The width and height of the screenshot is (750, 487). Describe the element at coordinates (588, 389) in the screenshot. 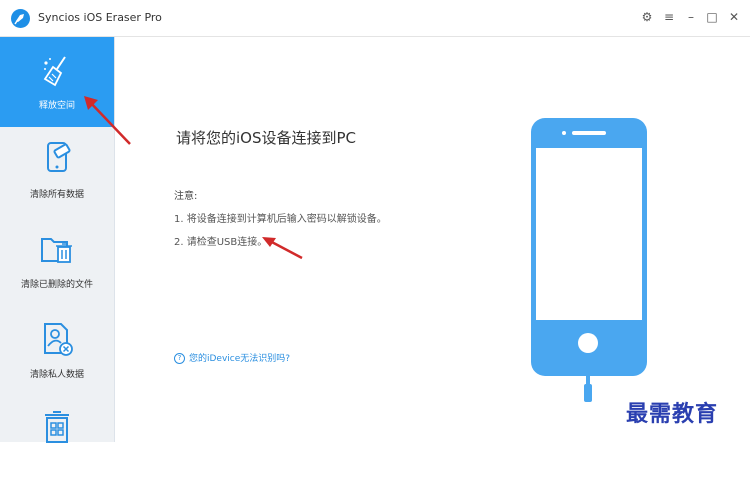

I see `usb-cable-icon` at that location.